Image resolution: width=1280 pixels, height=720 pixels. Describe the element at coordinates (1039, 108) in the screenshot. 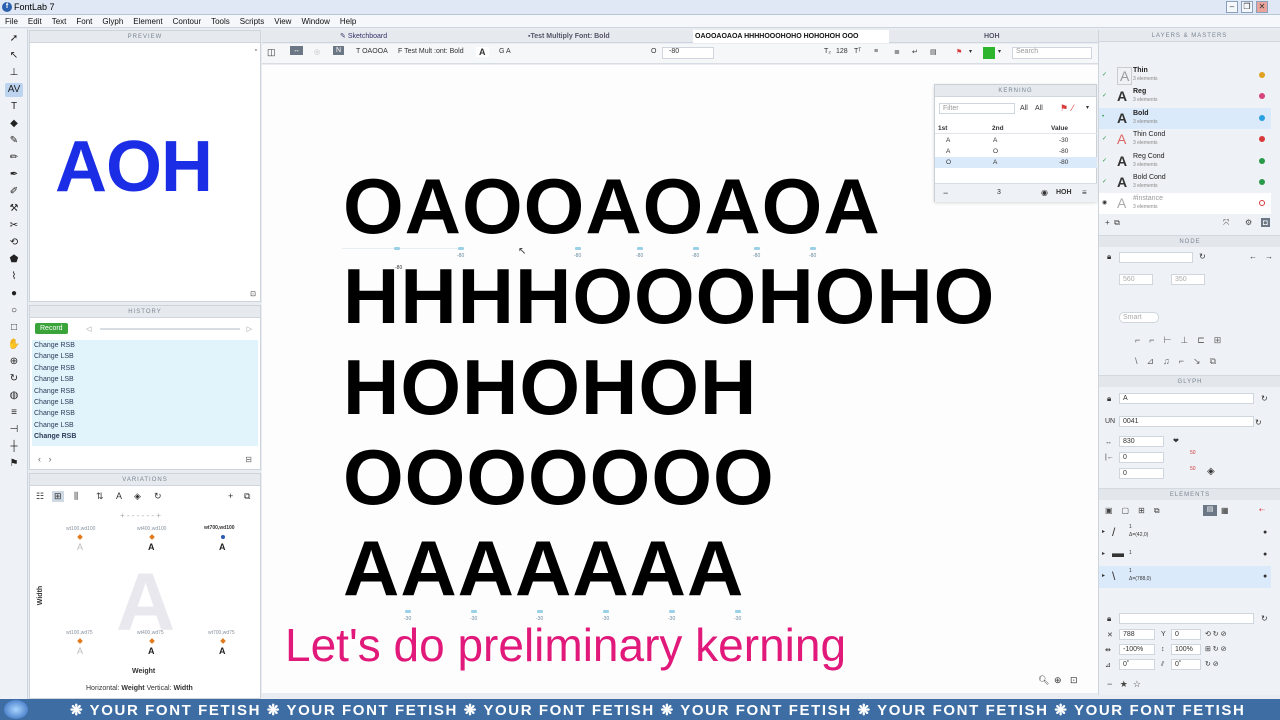

I see `filter-all-2: All` at that location.